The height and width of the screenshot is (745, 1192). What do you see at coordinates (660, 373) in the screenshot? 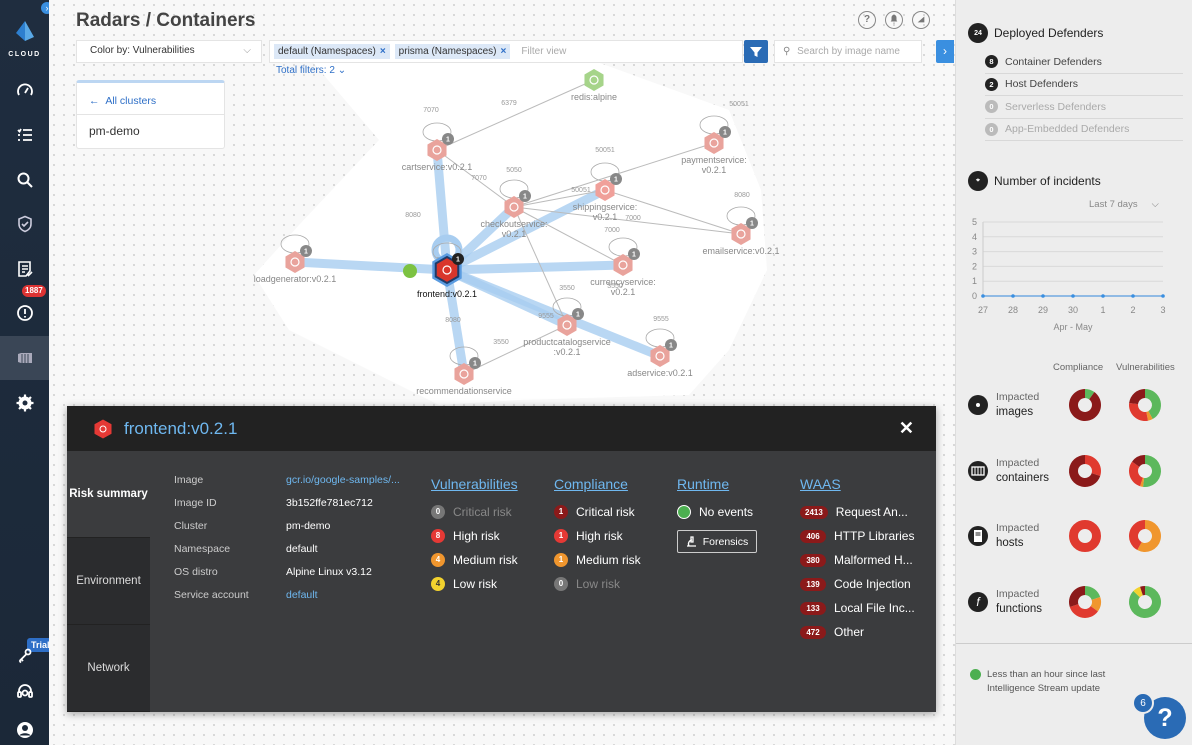
I see `node-label: adservice:v0.2.1` at bounding box center [660, 373].